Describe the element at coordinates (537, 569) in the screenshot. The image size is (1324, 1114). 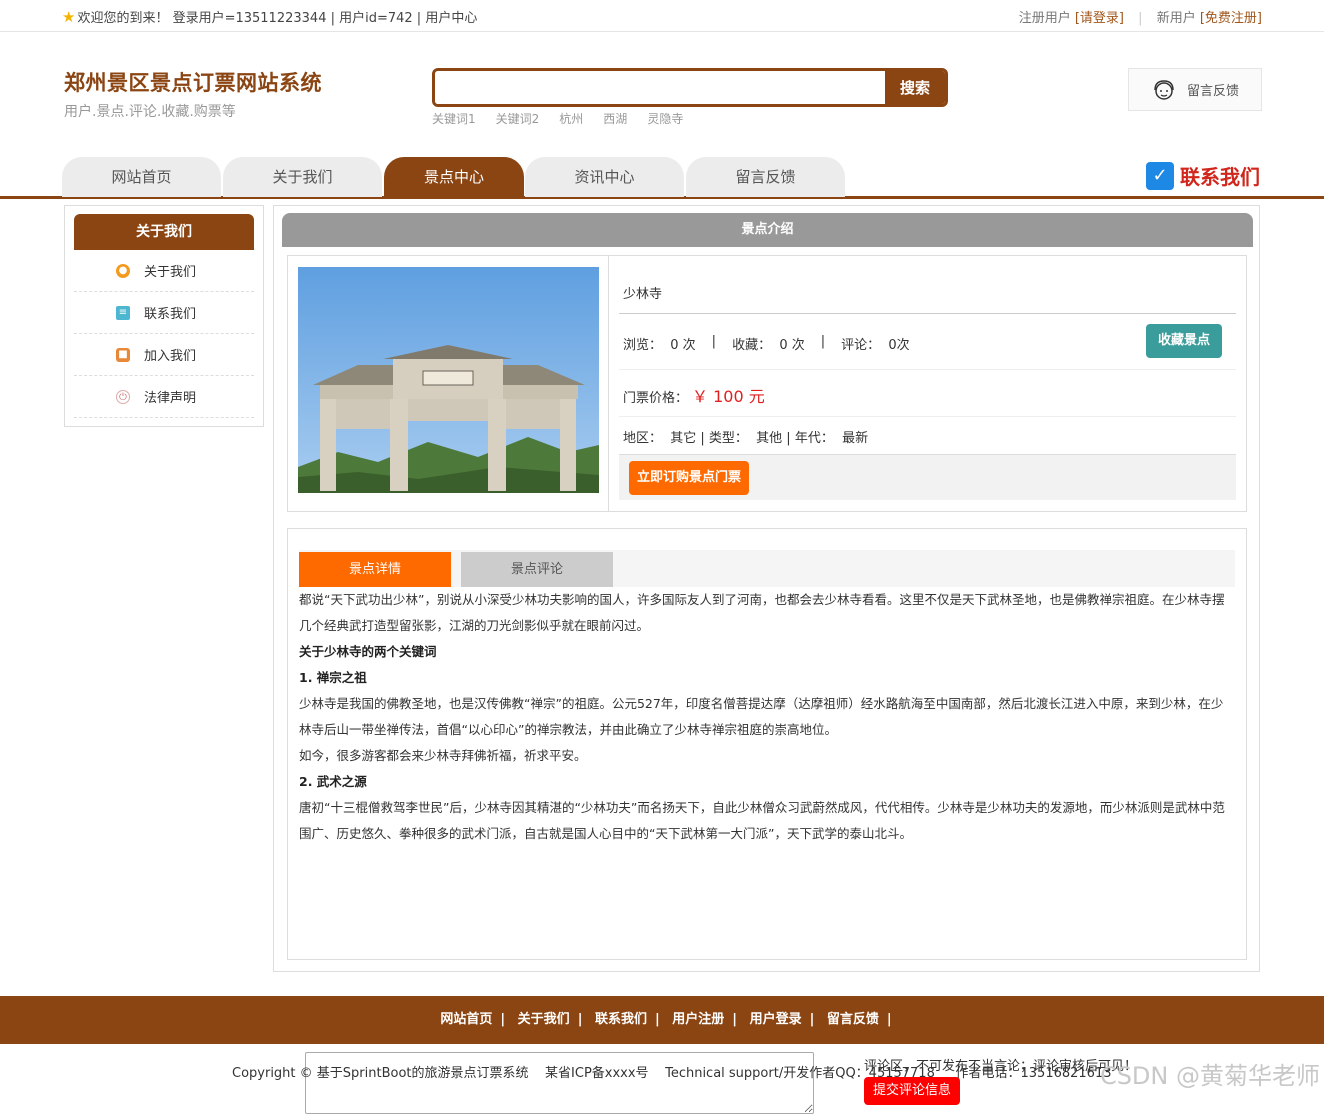
I see `tab-comments: 景点评论` at that location.